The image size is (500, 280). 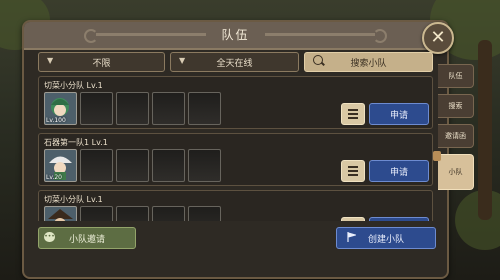 I want to click on search-team-button: 搜索小队, so click(x=369, y=62).